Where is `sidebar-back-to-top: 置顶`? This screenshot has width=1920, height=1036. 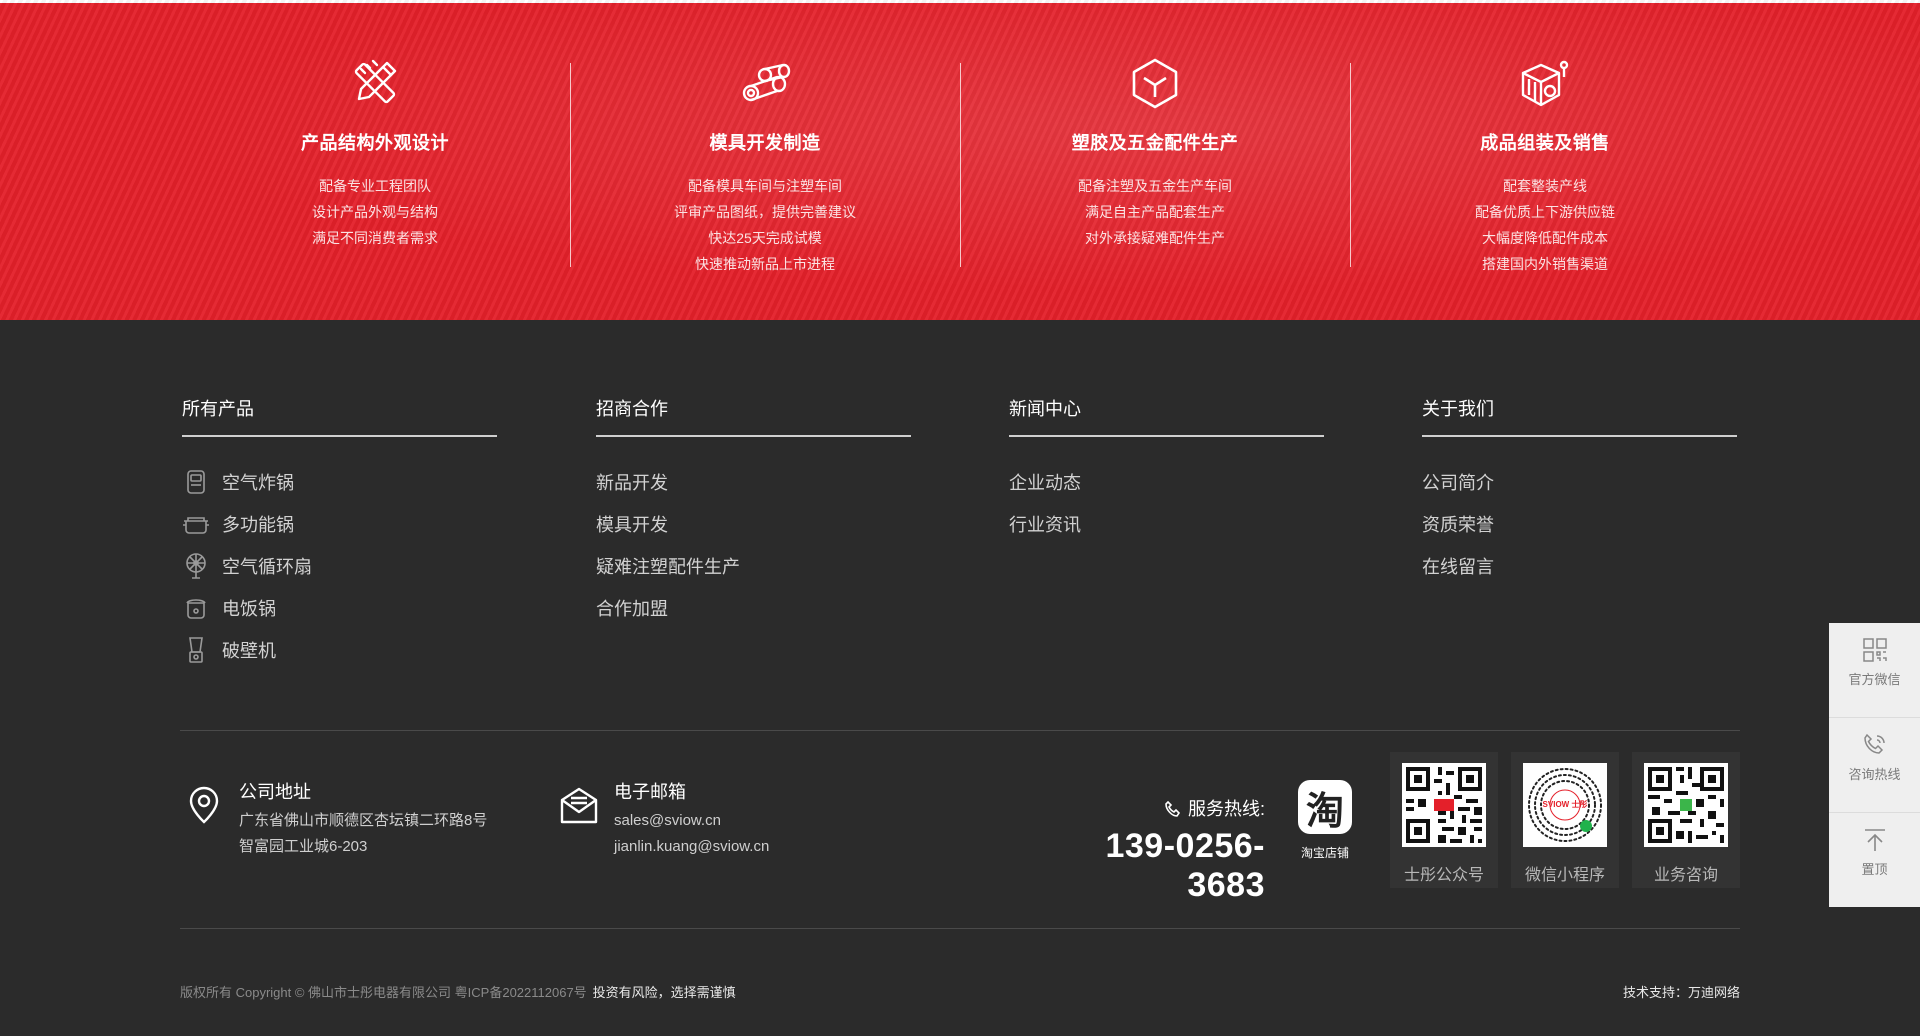
sidebar-back-to-top: 置顶 is located at coordinates (1874, 867).